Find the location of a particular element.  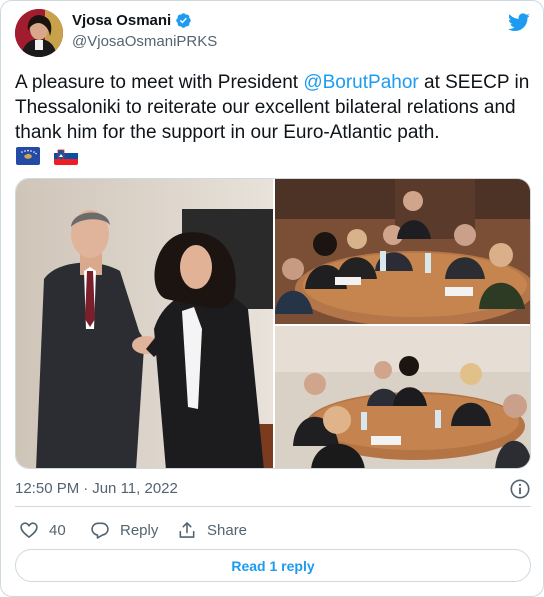

info-icon is located at coordinates (520, 489).